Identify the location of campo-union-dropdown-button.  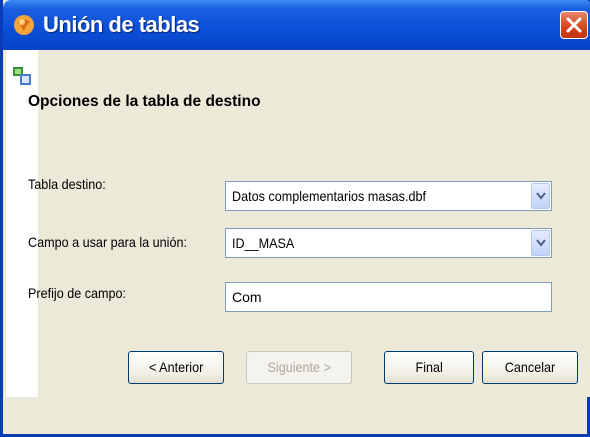
(540, 243).